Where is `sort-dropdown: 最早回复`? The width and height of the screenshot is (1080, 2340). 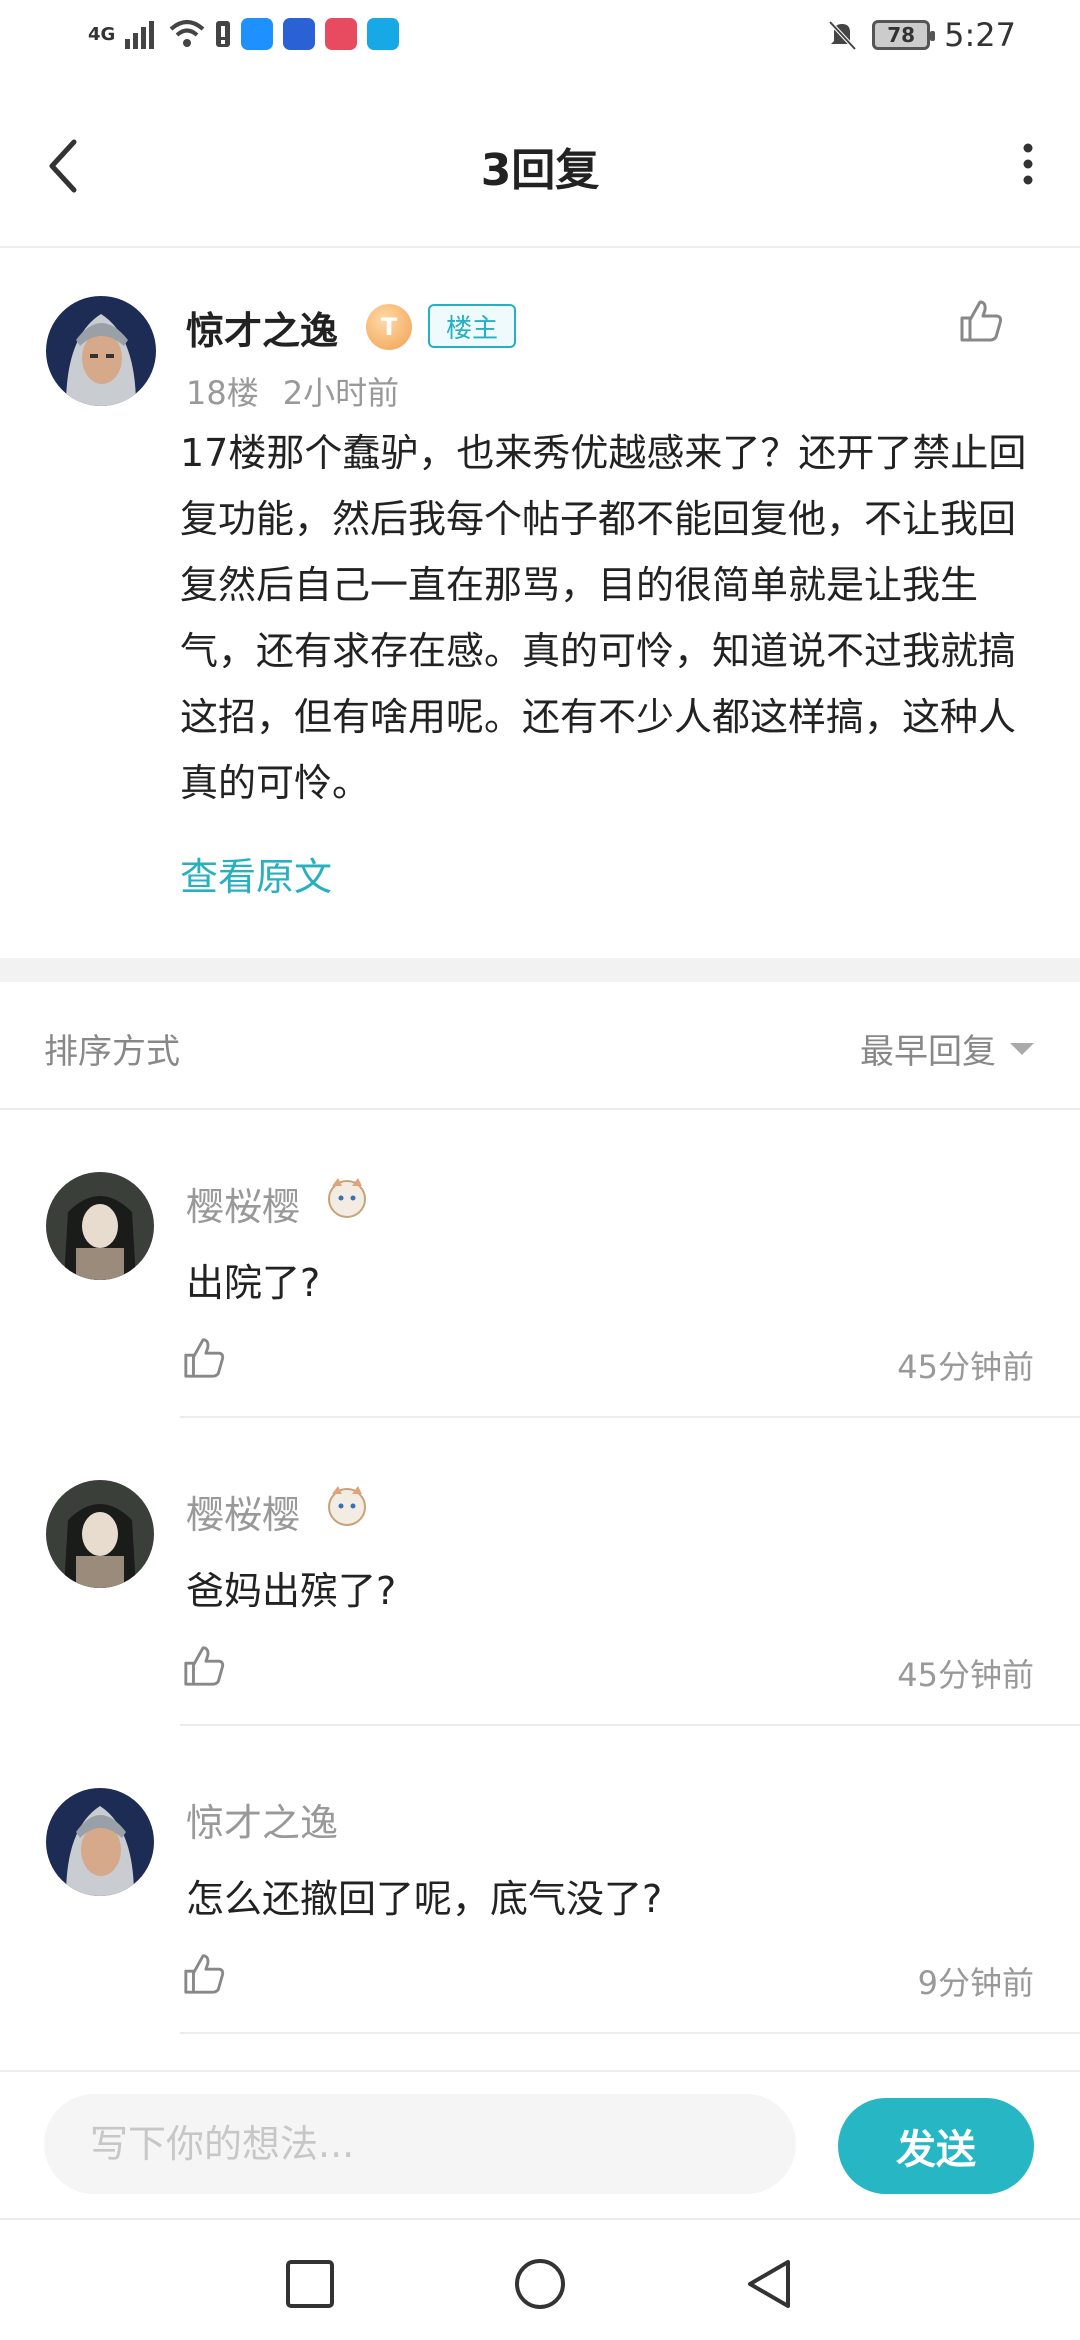
sort-dropdown: 最早回复 is located at coordinates (947, 1048).